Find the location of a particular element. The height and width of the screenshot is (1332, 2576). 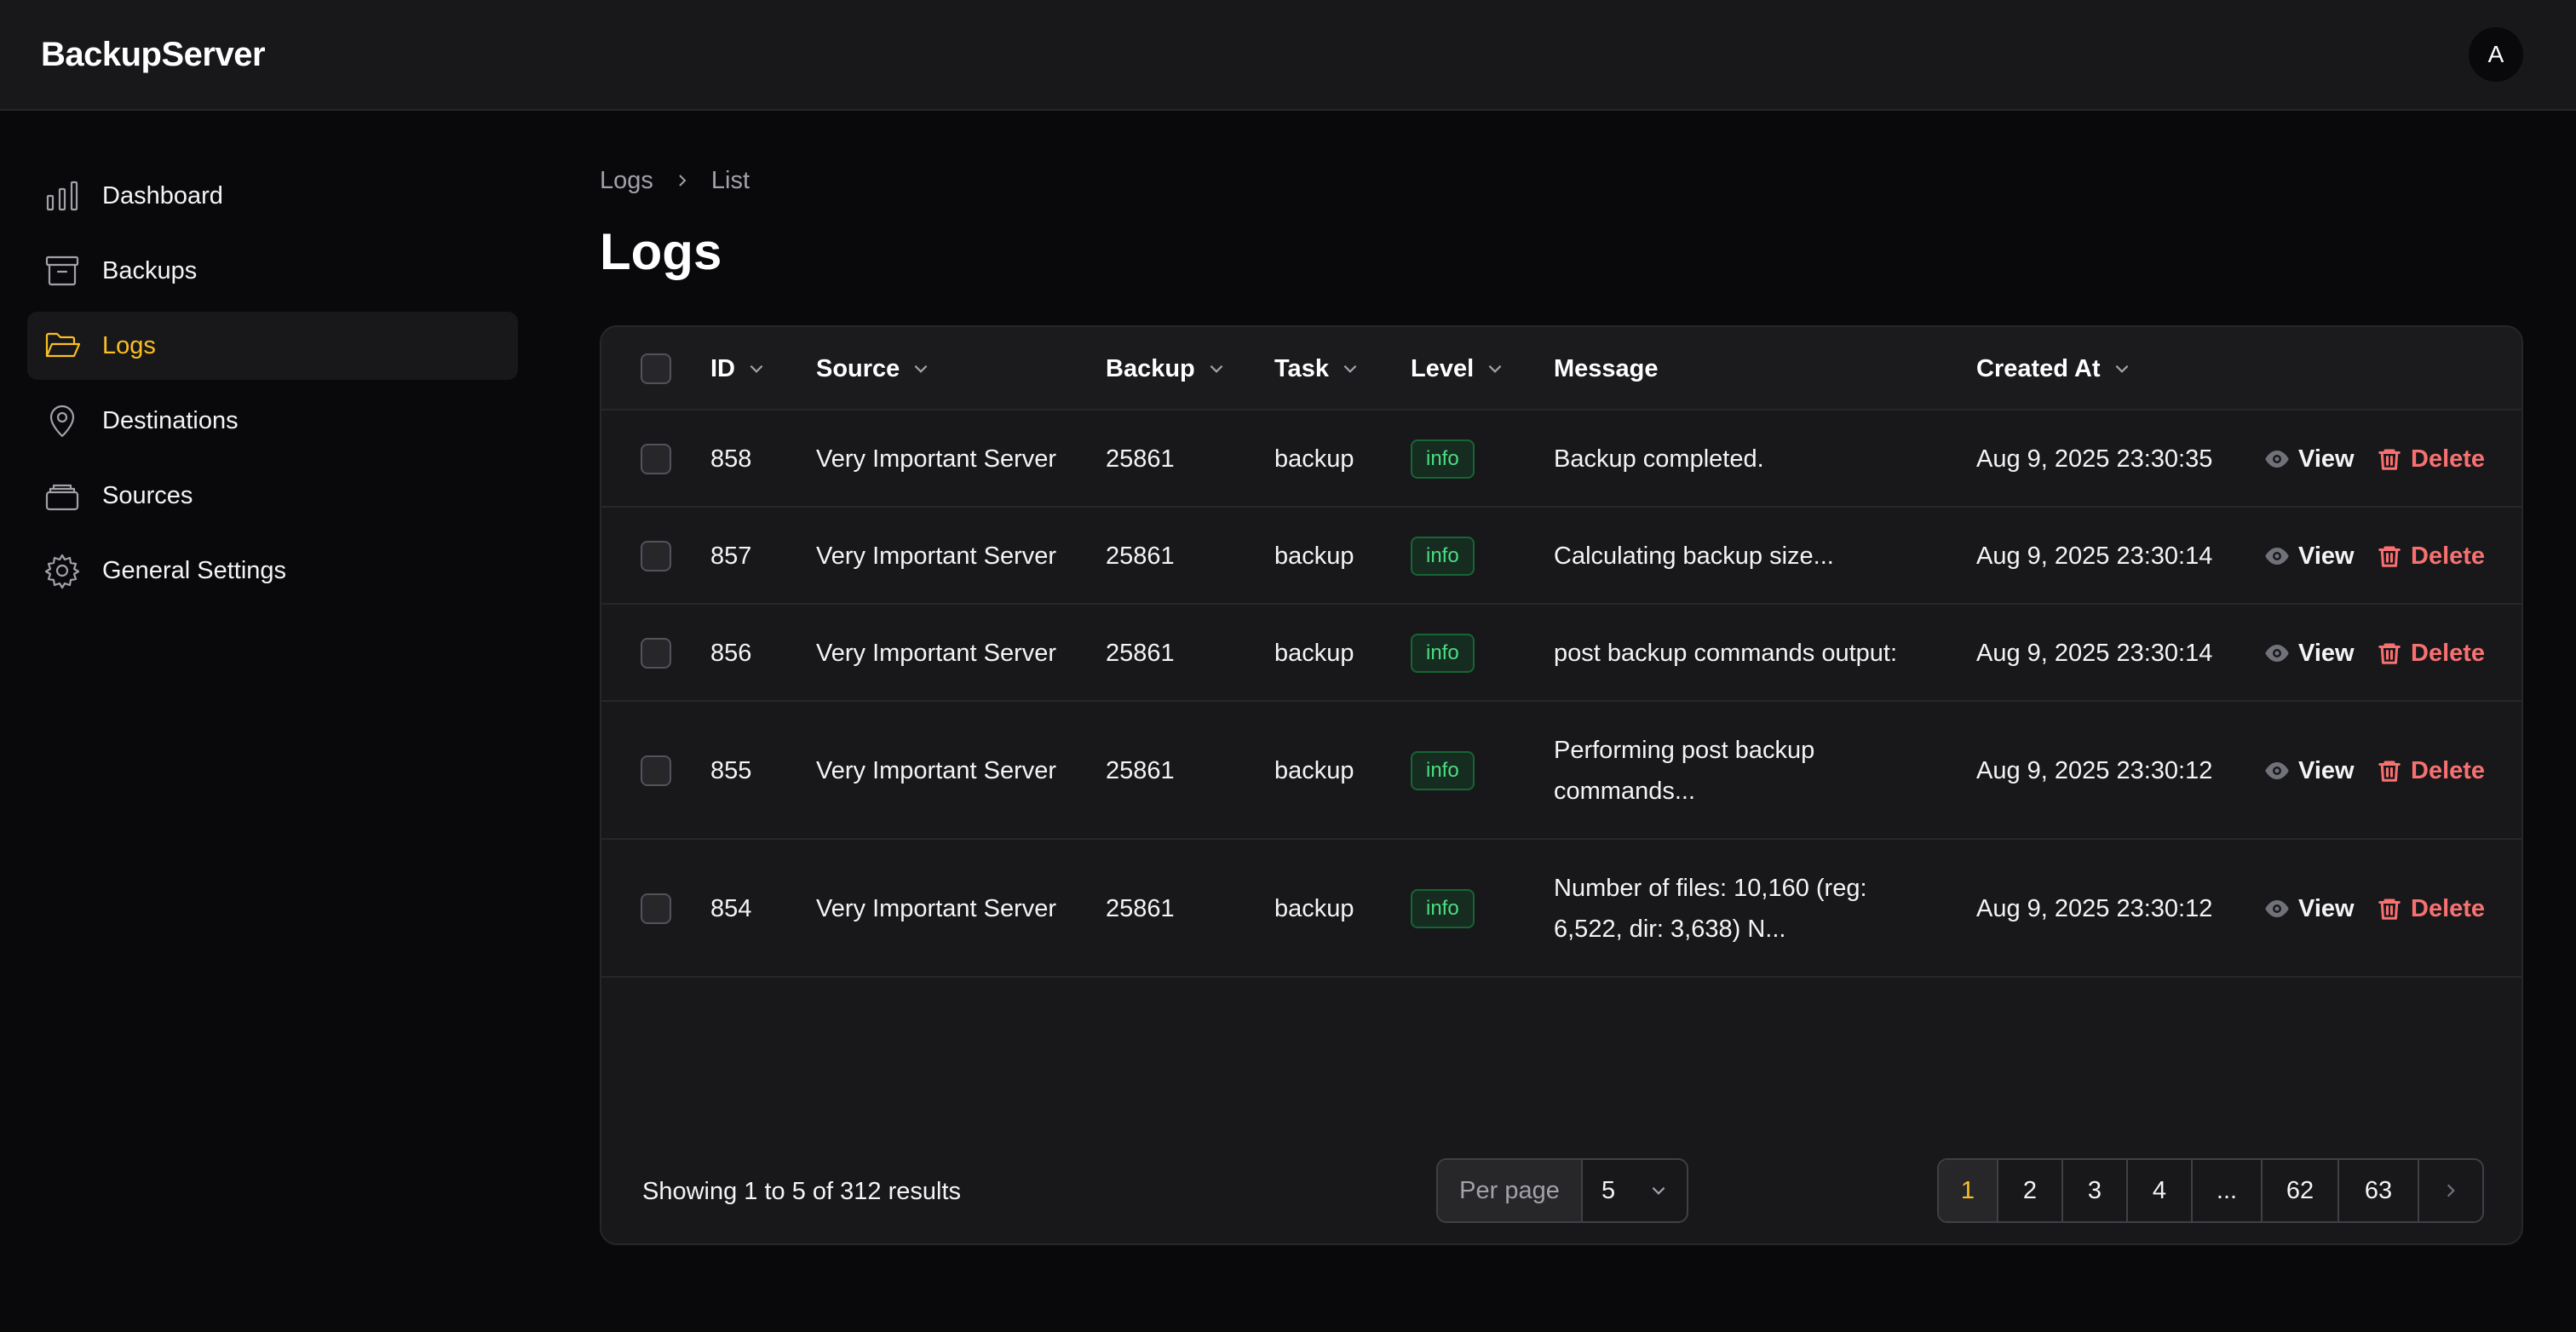

column-header-id: ID is located at coordinates (738, 369).